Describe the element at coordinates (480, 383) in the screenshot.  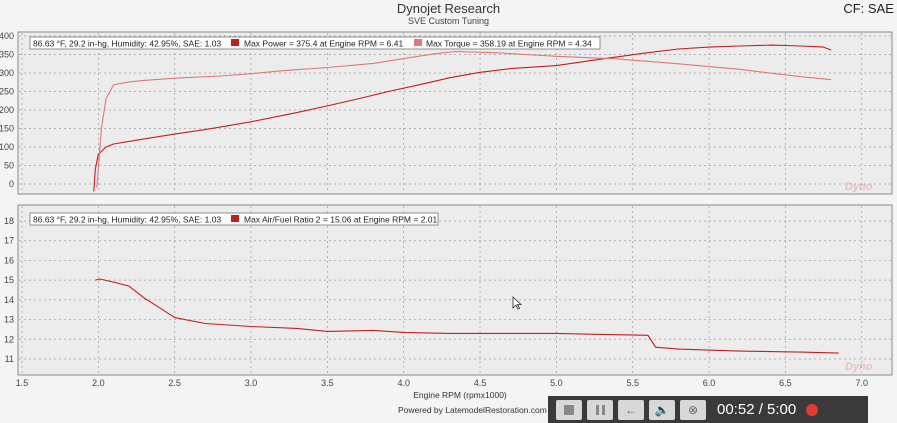
I see `x-tick-label: 4.5` at that location.